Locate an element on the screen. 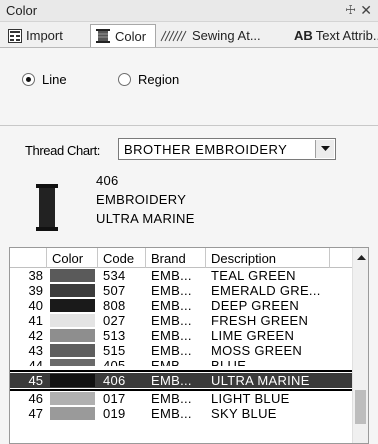 This screenshot has height=444, width=378. row-description: TEAL GREEN is located at coordinates (253, 275).